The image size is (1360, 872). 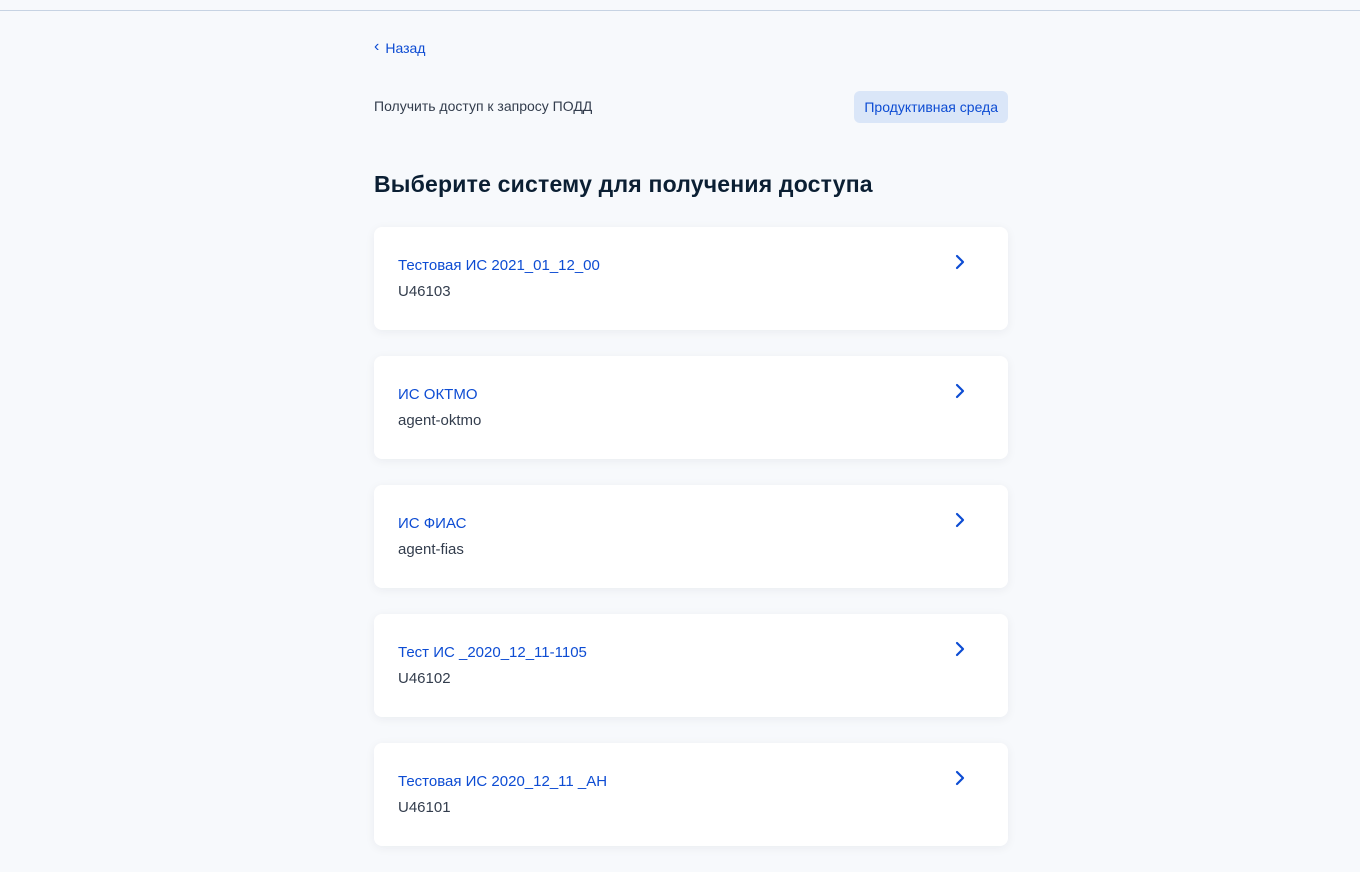 I want to click on system-card: ИС ФИАС agent-fias, so click(x=691, y=536).